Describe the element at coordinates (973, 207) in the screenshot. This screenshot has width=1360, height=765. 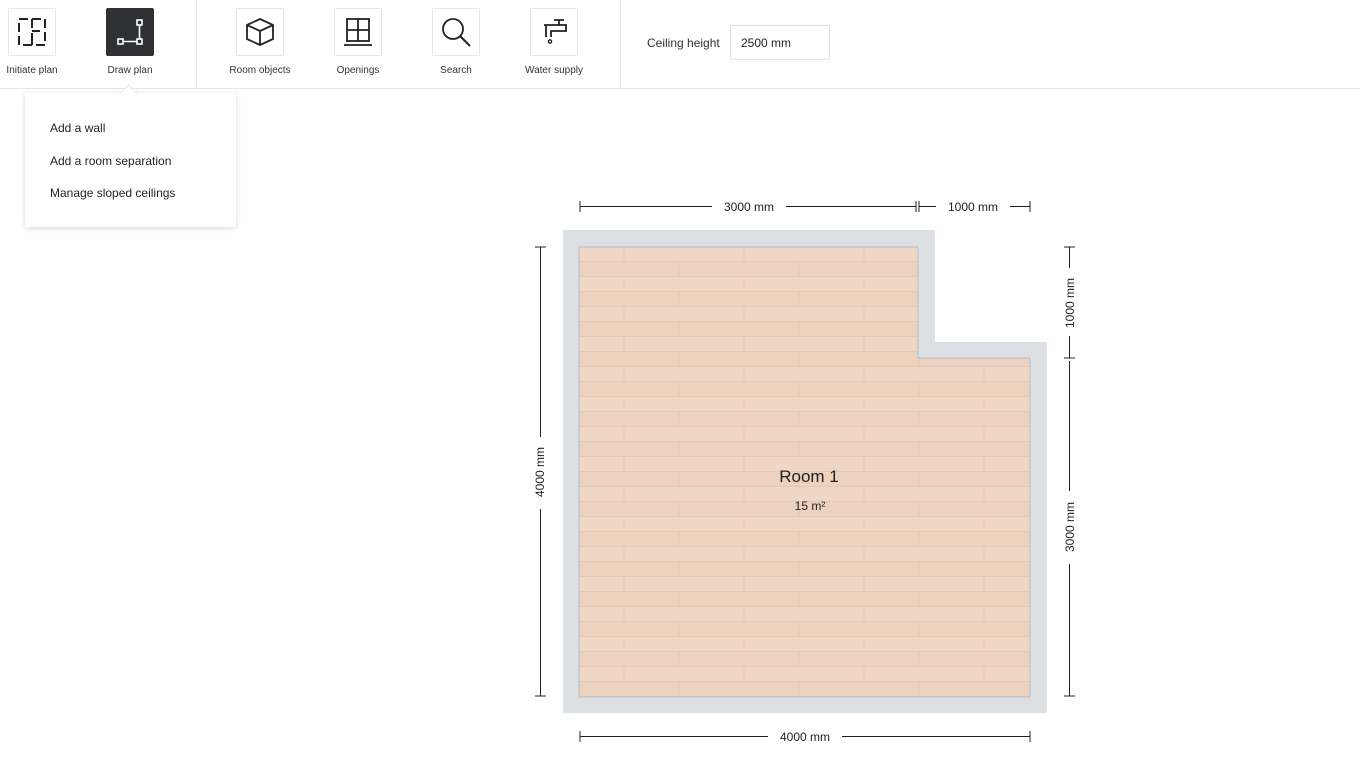
I see `dimension-top-right-label: 1000 mm` at that location.